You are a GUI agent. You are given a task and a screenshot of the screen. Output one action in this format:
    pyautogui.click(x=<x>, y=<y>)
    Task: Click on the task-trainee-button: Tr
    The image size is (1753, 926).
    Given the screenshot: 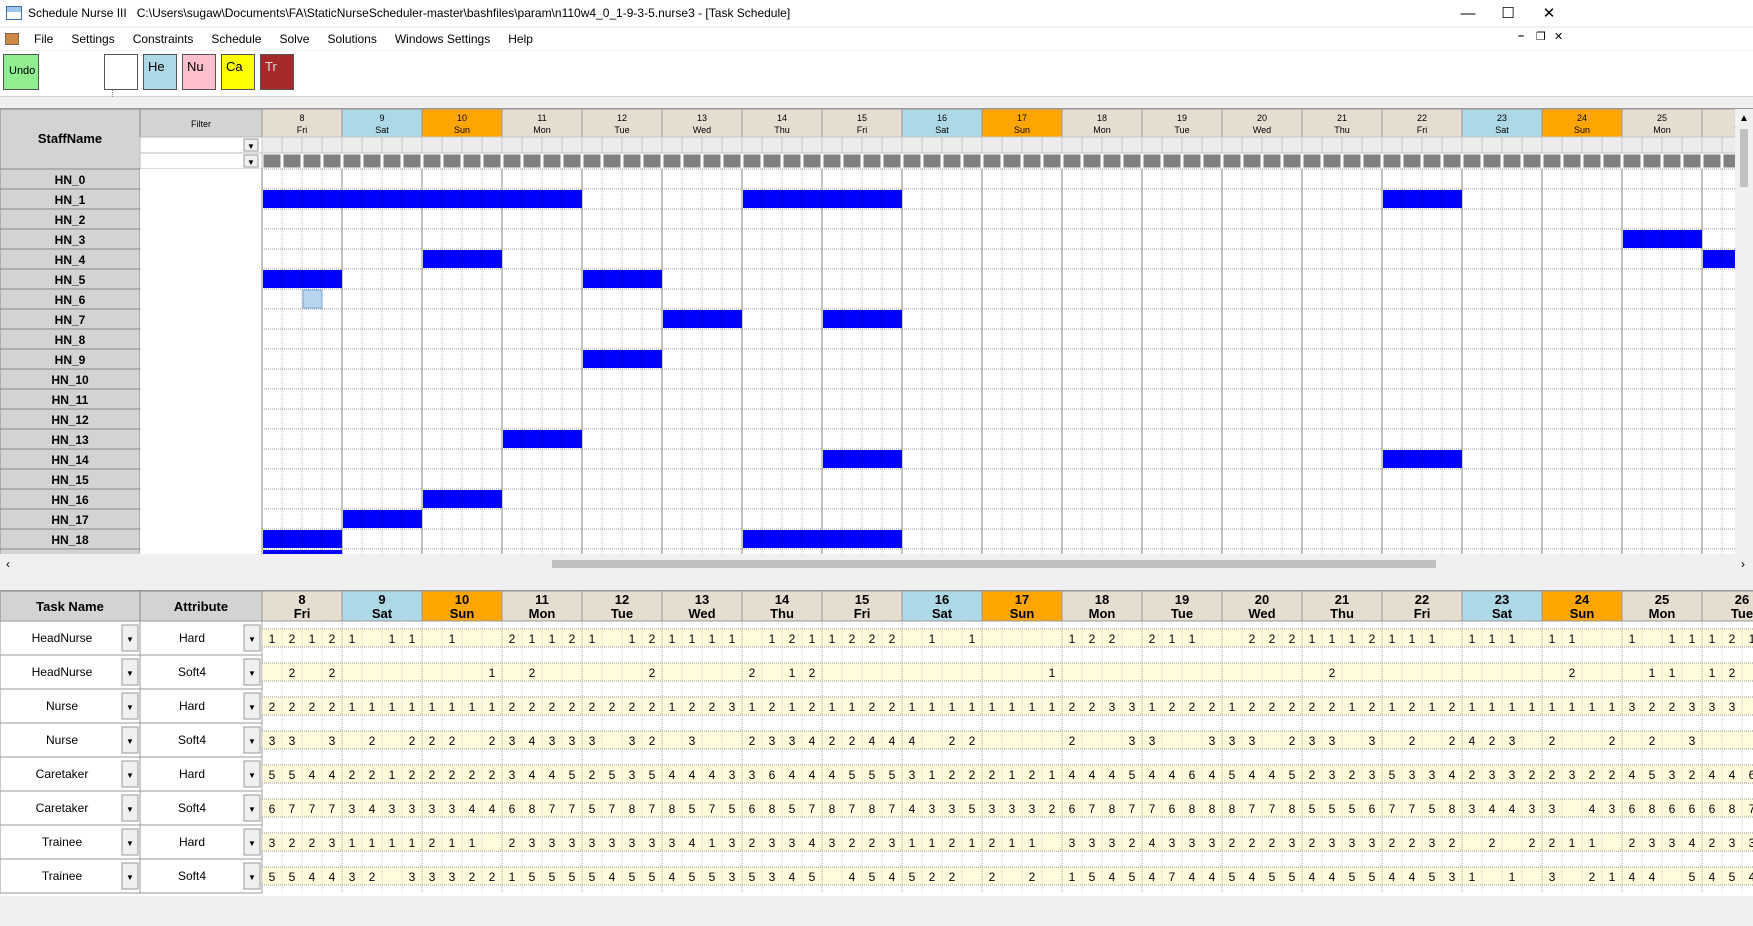 What is the action you would take?
    pyautogui.click(x=277, y=72)
    